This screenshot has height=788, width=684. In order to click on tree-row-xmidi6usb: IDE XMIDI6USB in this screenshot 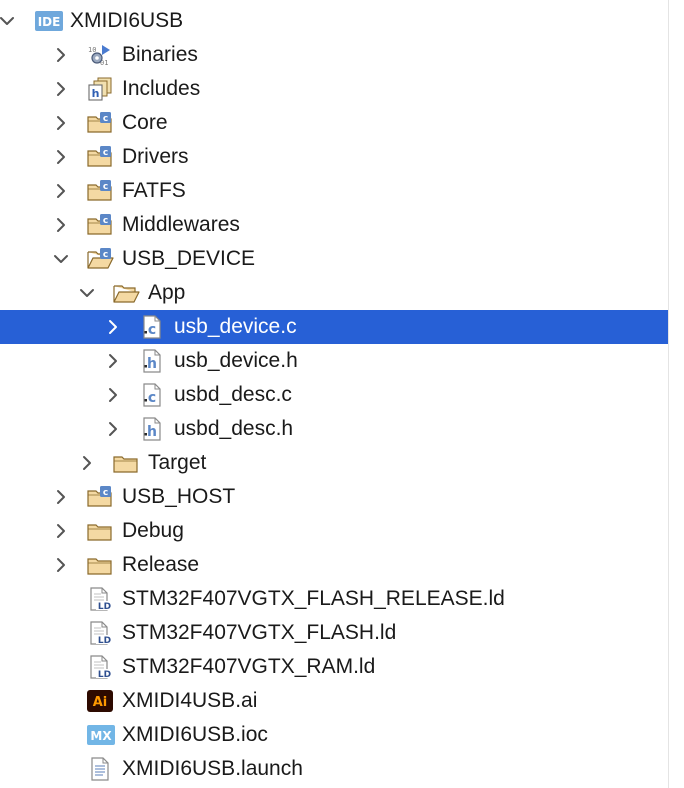, I will do `click(334, 21)`.